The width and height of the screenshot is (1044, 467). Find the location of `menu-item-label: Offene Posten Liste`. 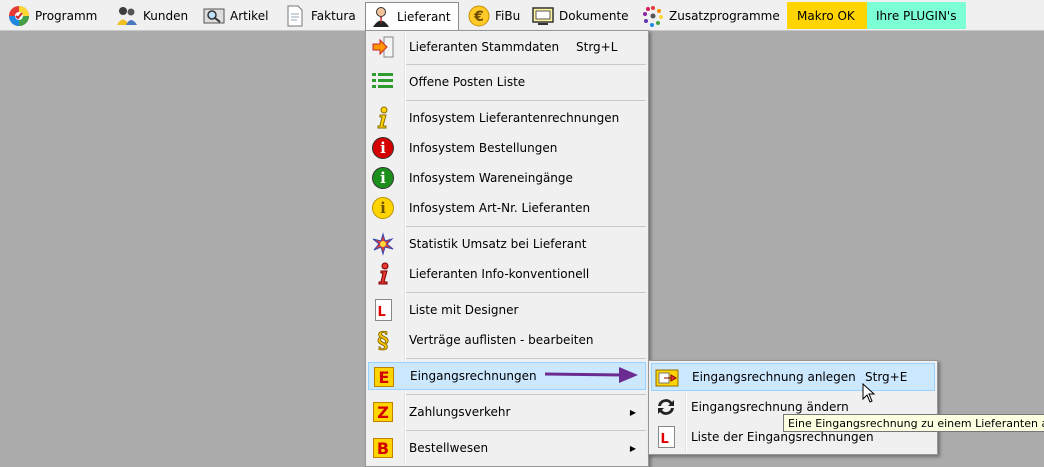

menu-item-label: Offene Posten Liste is located at coordinates (467, 82).